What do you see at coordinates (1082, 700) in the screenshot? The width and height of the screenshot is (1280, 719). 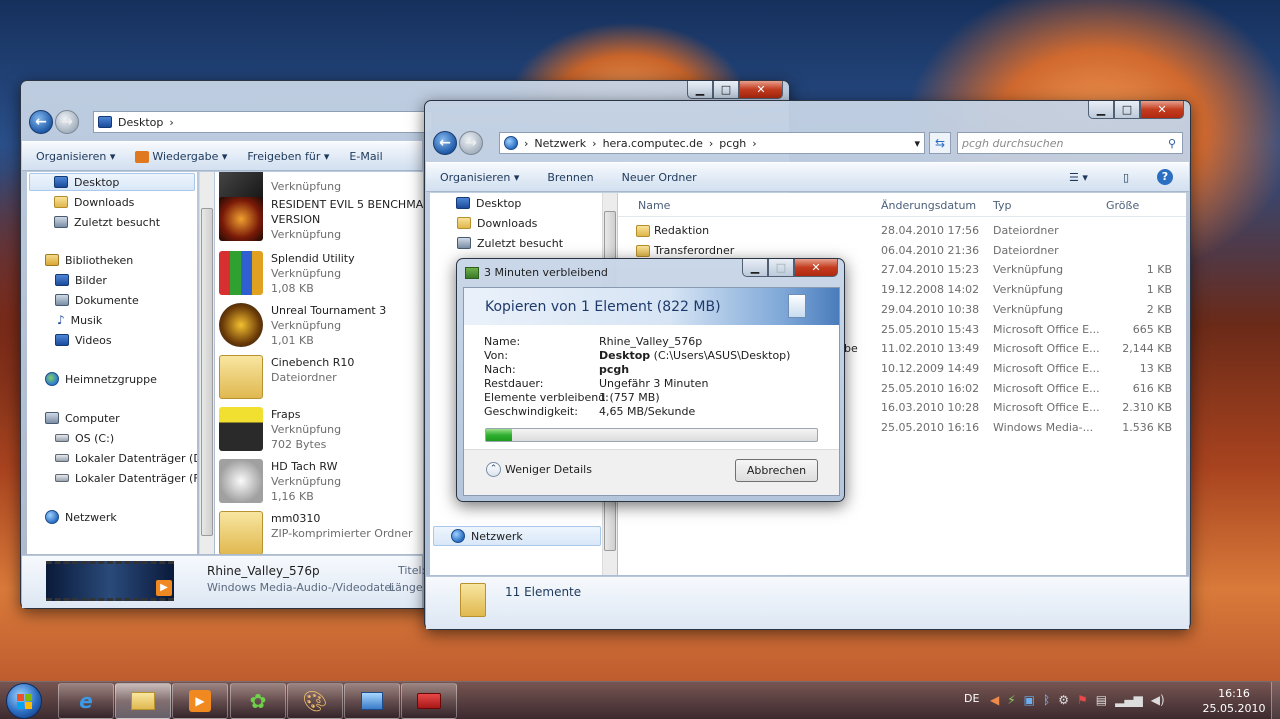 I see `action-center-icon: ⚑` at bounding box center [1082, 700].